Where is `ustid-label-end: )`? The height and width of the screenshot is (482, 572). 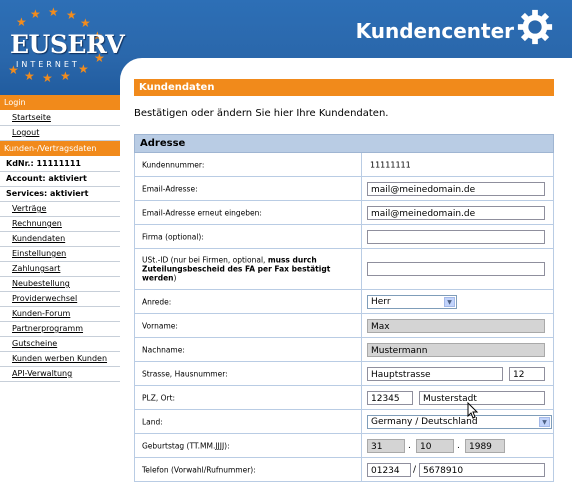
ustid-label-end: ) is located at coordinates (175, 278).